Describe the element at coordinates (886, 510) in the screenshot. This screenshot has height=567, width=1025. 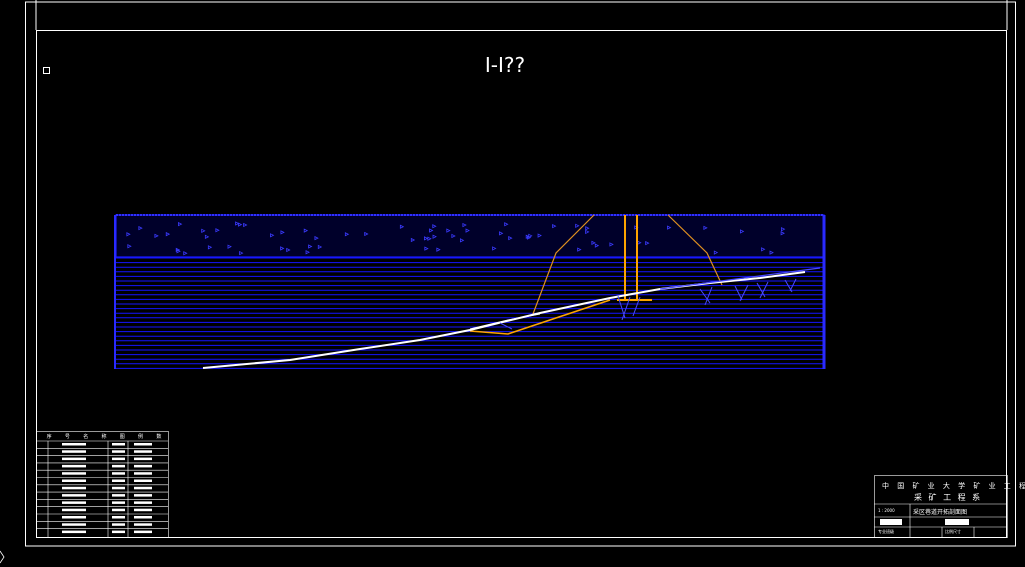
I see `title-block-scale: 1 : 2000` at that location.